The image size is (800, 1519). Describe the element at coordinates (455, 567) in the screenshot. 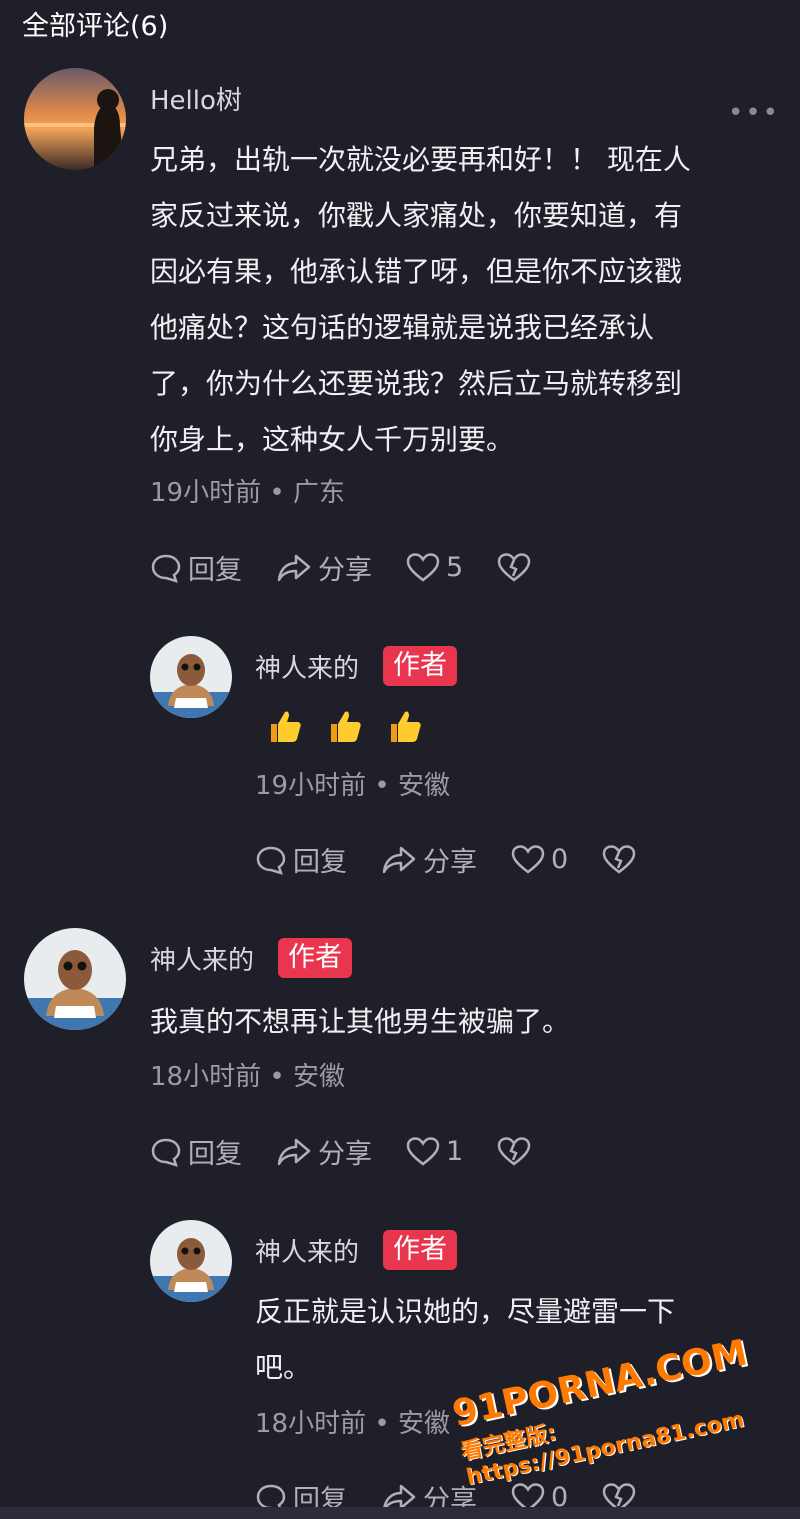

I see `like-count: 5` at that location.